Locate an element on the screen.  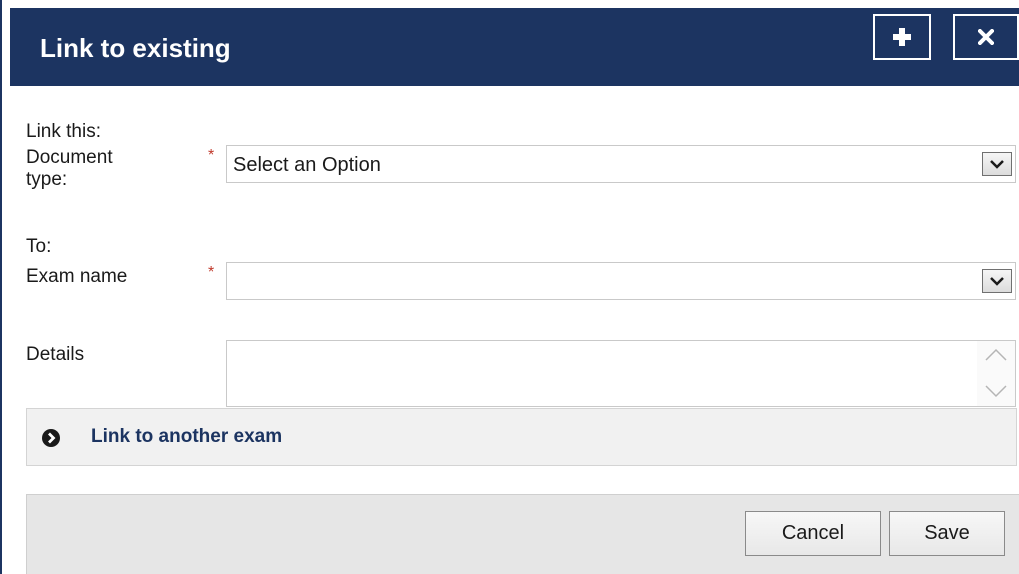
exam-name-dropdown-arrow is located at coordinates (997, 281).